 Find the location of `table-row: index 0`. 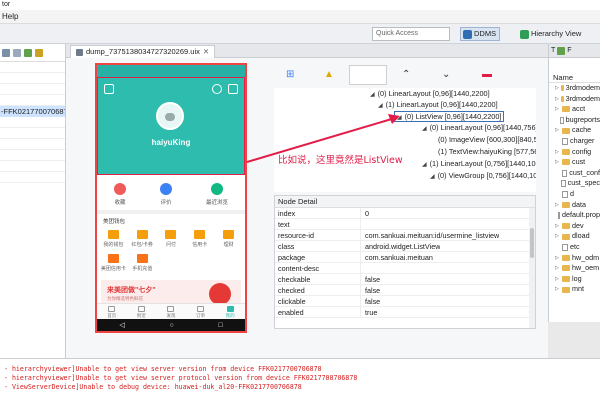

table-row: index 0 is located at coordinates (405, 213).